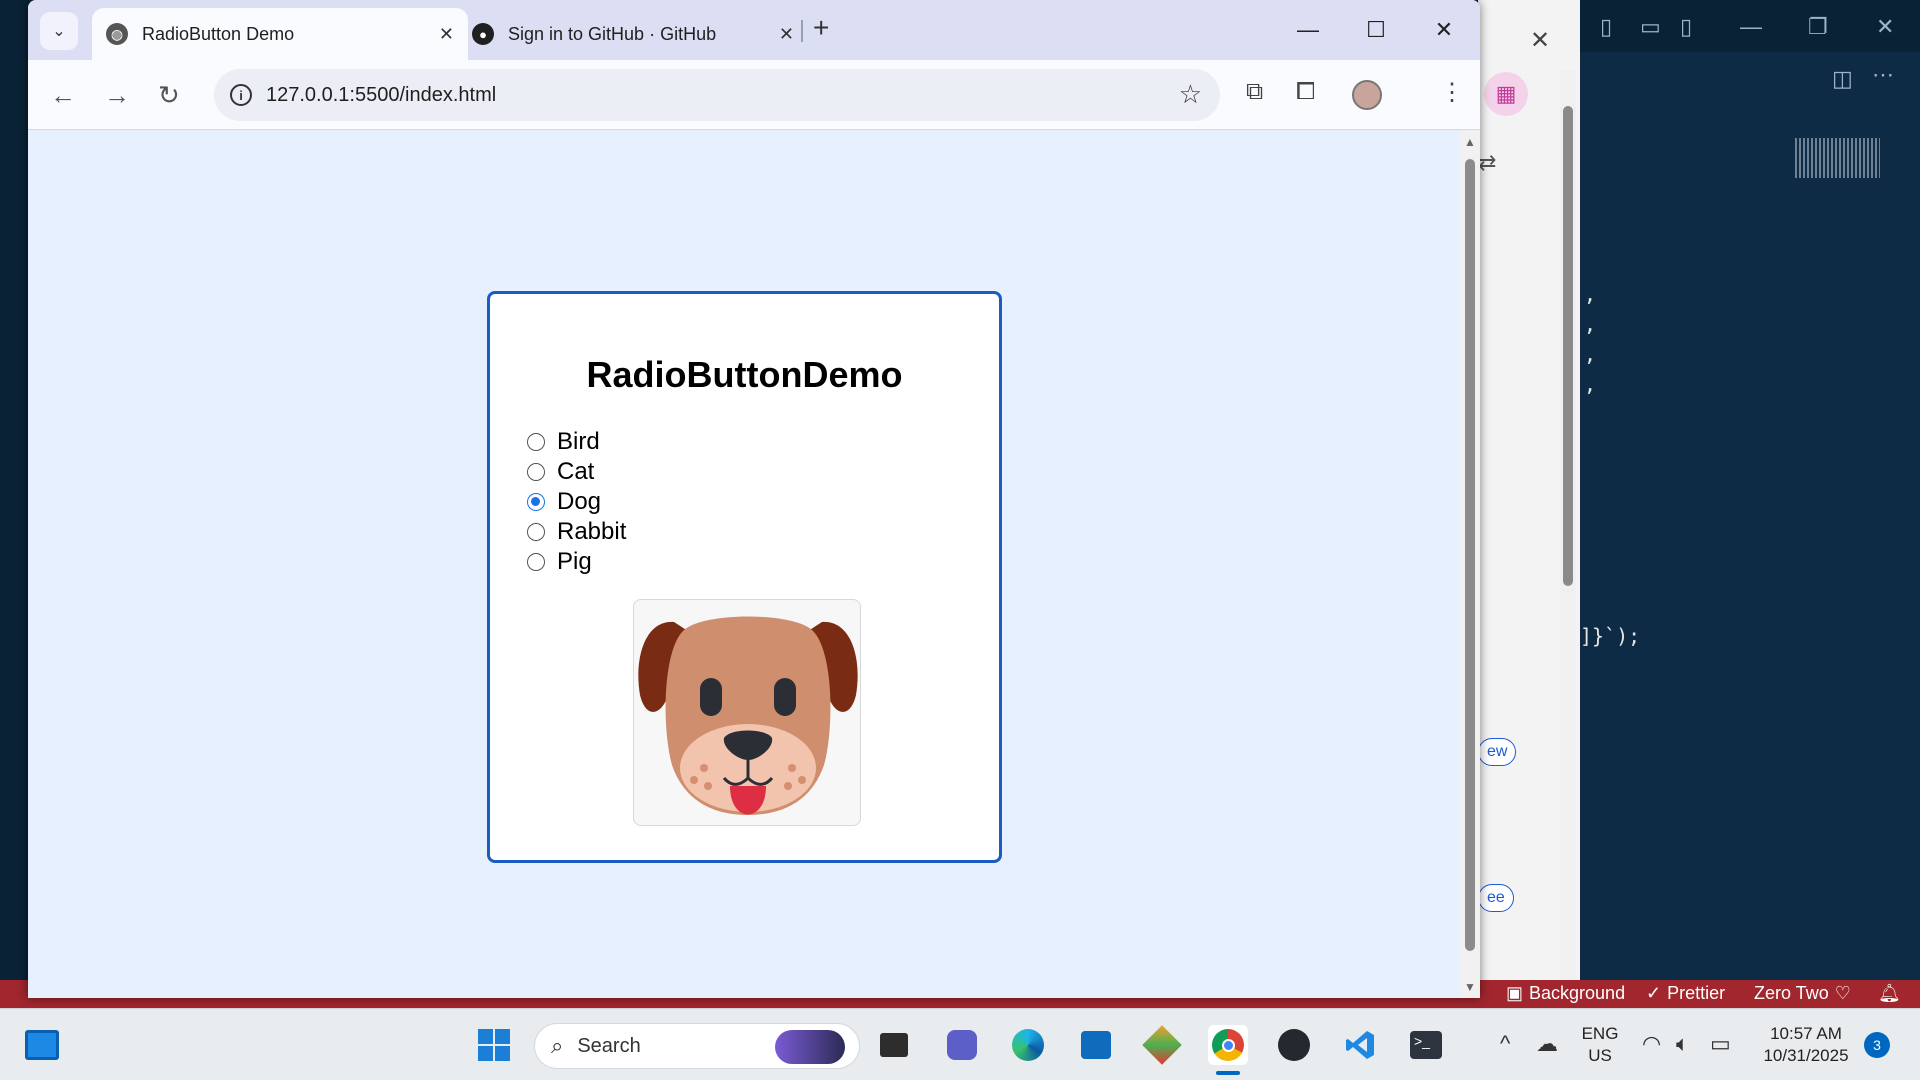 The height and width of the screenshot is (1080, 1920). Describe the element at coordinates (494, 1045) in the screenshot. I see `start-icon` at that location.